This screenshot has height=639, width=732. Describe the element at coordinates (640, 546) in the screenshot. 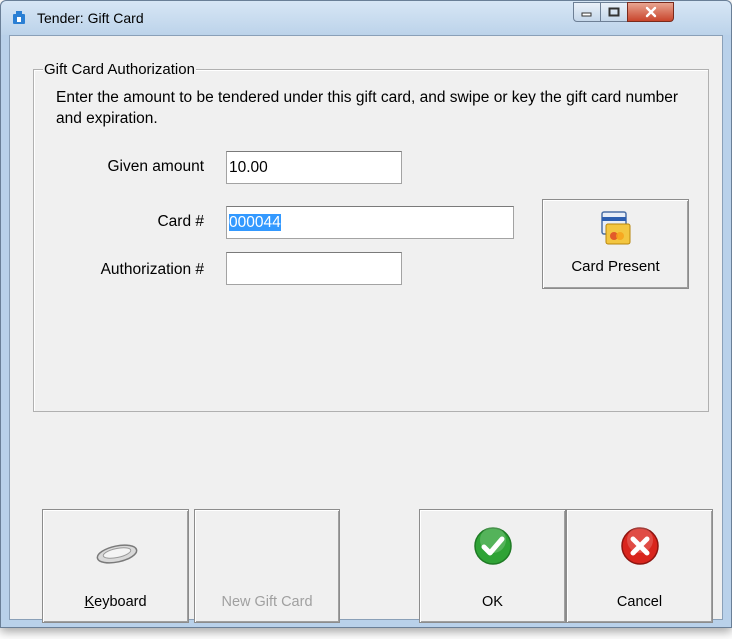

I see `cancel-x-icon` at that location.